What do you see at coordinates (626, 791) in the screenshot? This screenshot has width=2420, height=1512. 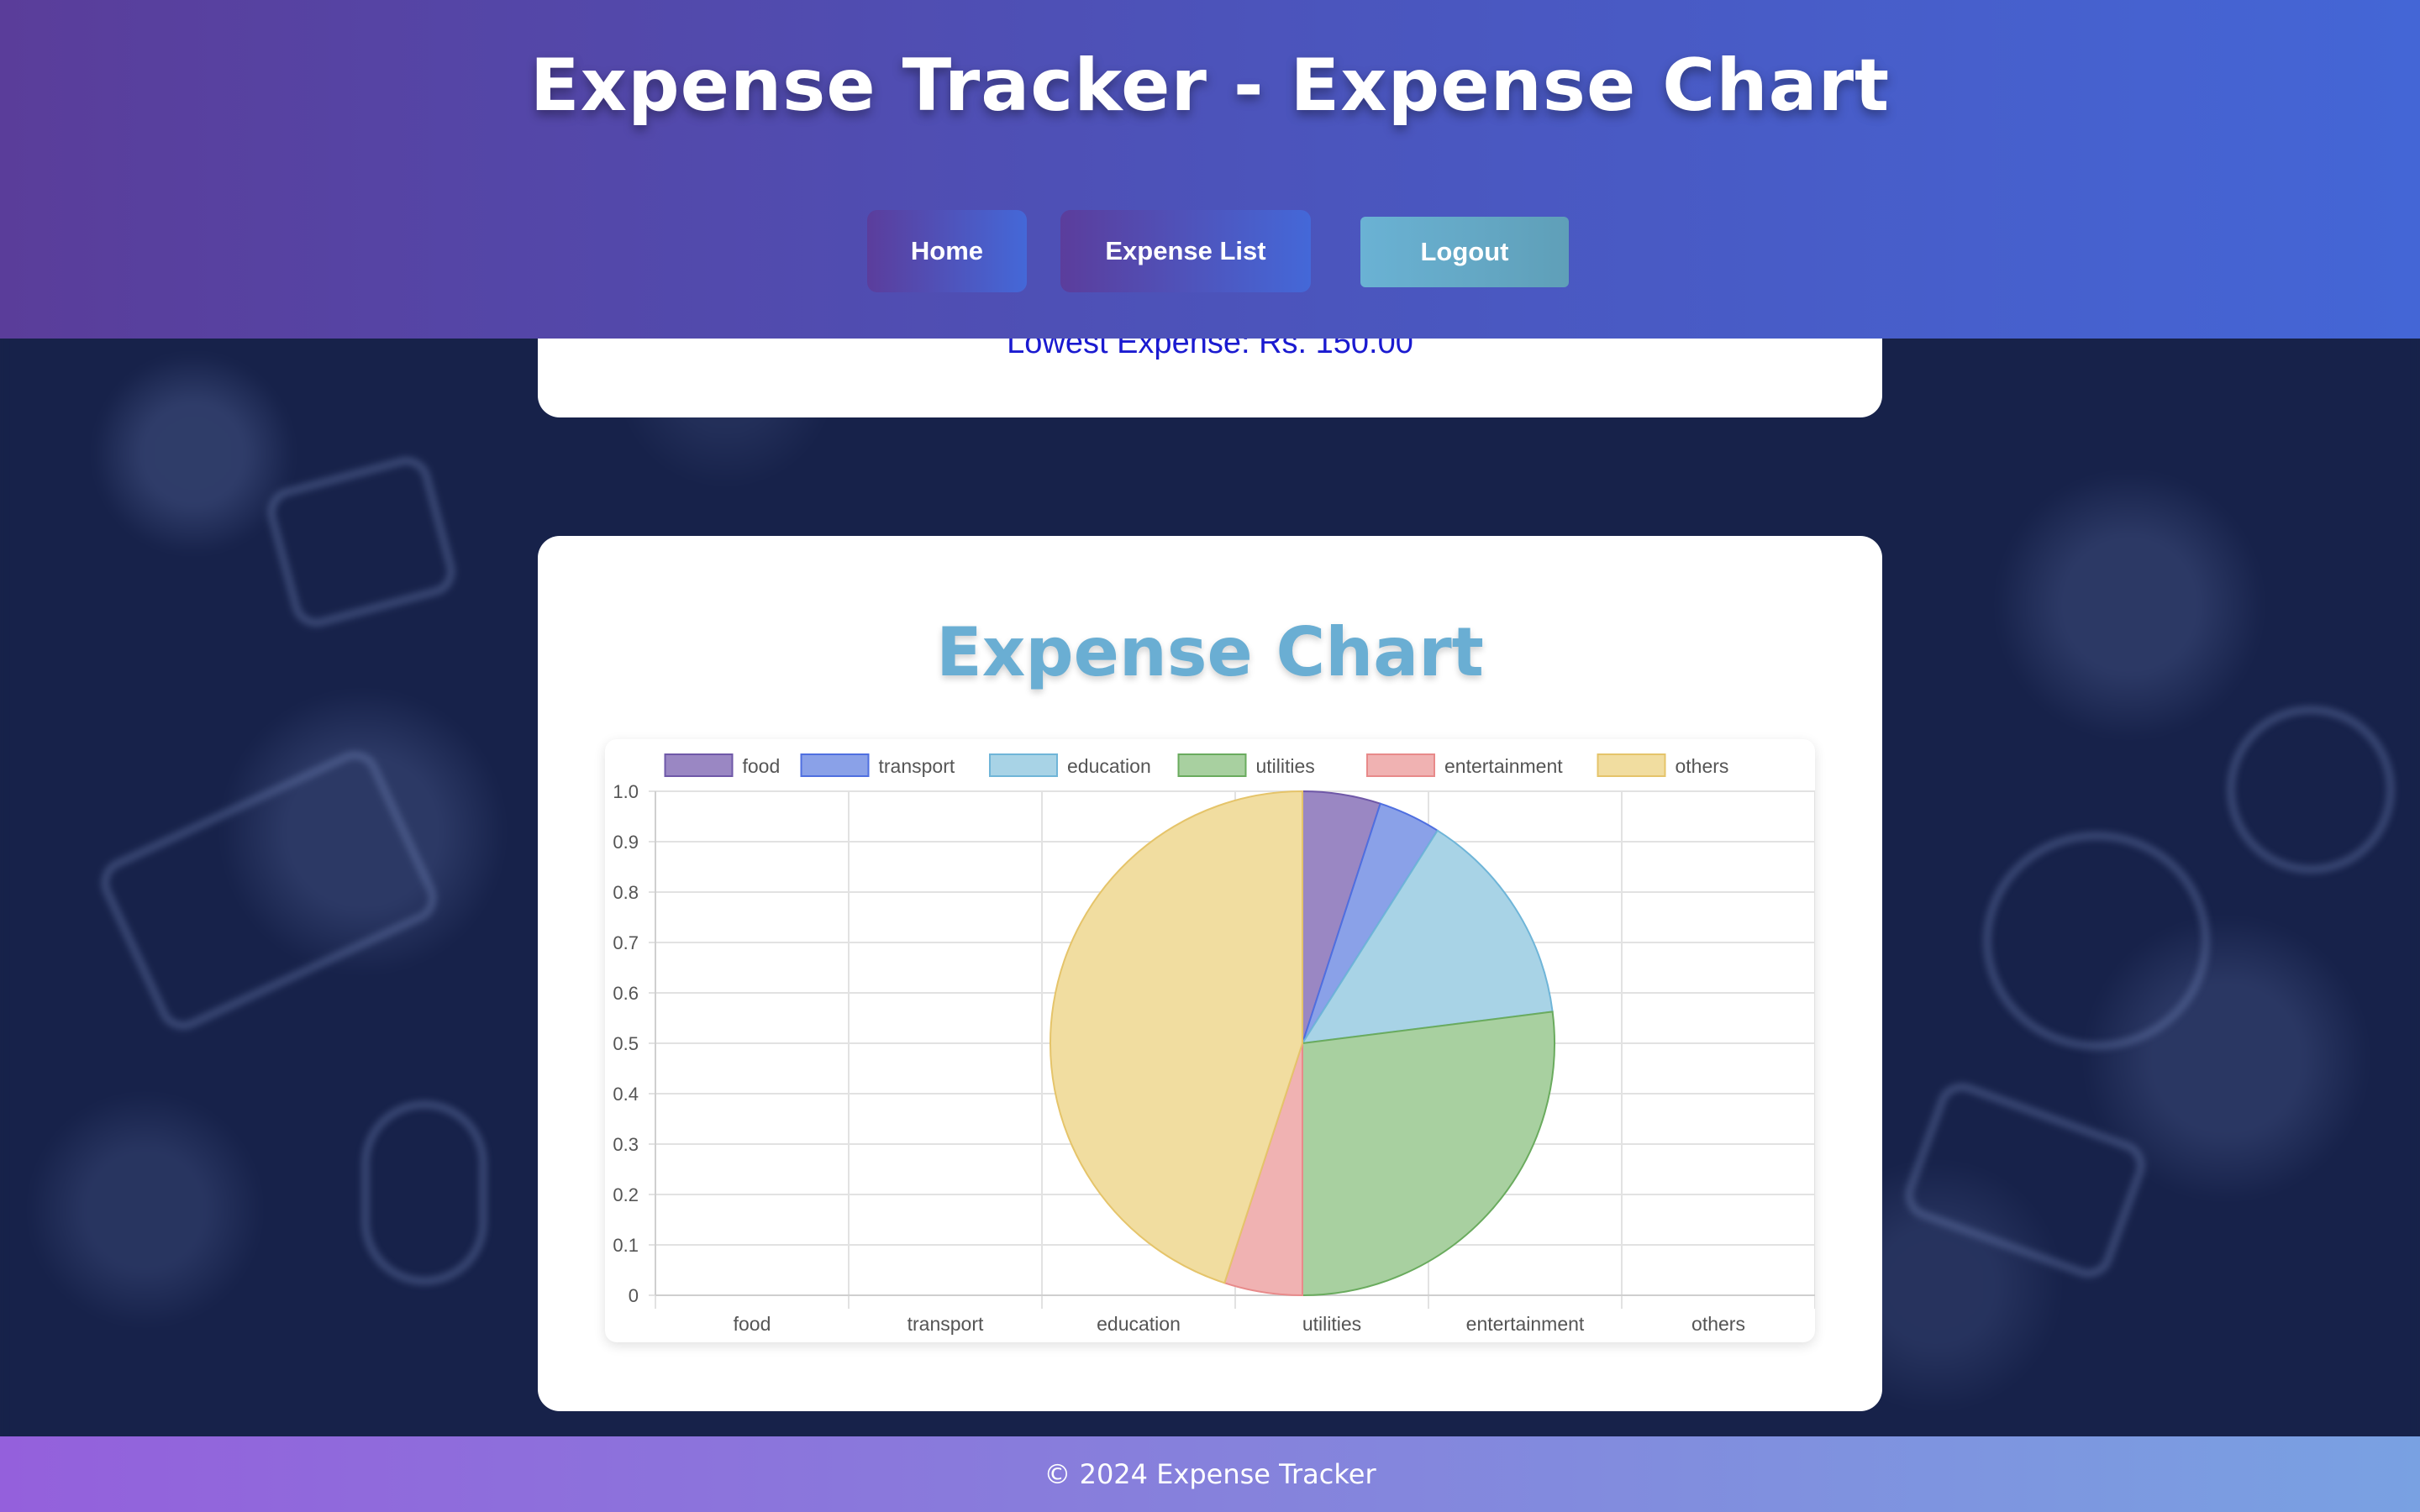 I see `y-tick-label: 1.0` at bounding box center [626, 791].